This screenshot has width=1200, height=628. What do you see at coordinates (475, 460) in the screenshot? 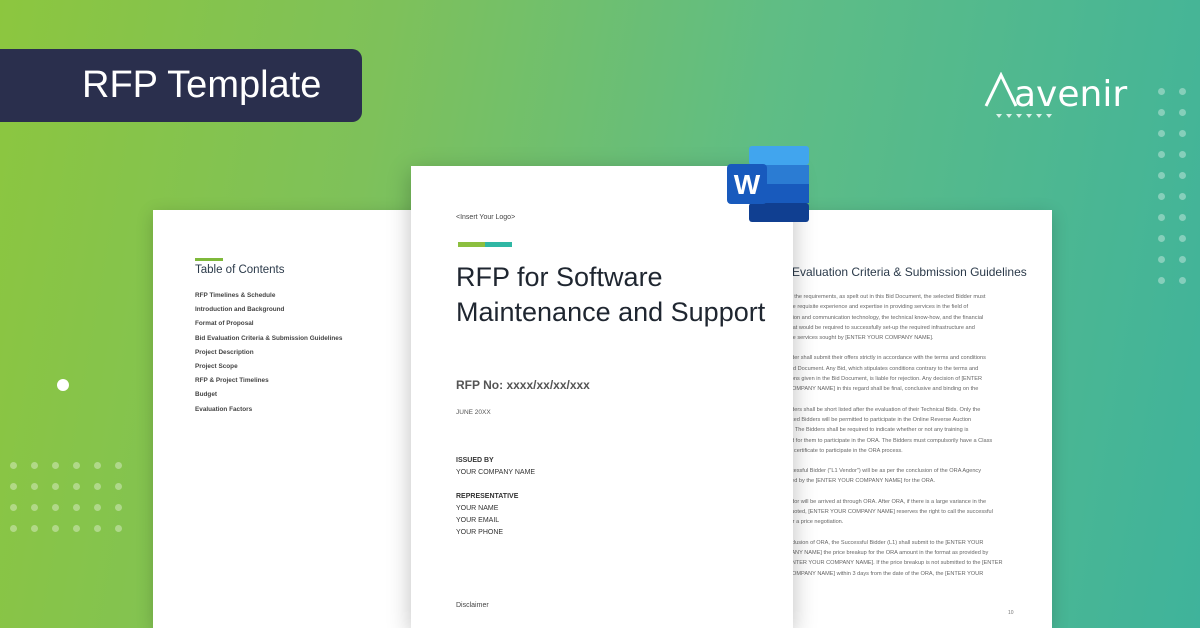
I see `issued-by-label: ISSUED BY` at bounding box center [475, 460].